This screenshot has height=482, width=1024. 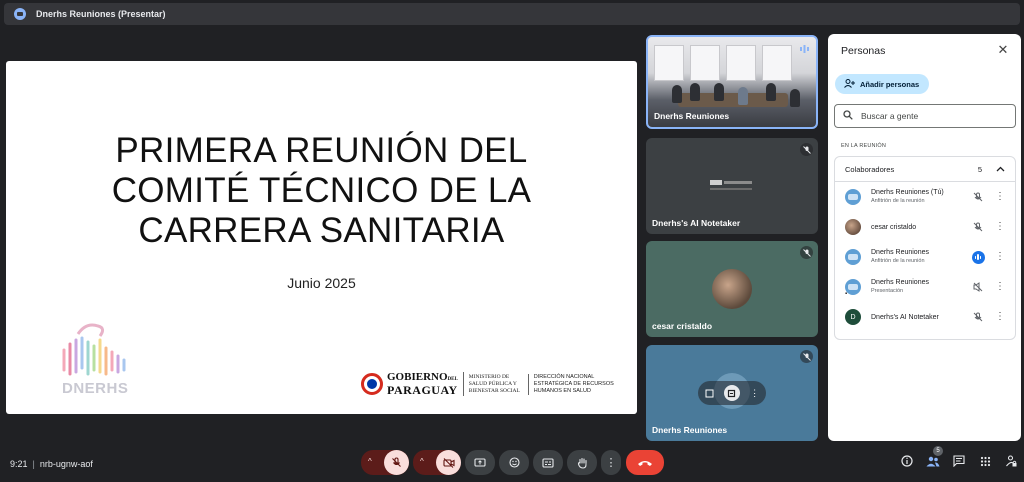 I want to click on dnerhs-logo-mark, so click(x=94, y=349).